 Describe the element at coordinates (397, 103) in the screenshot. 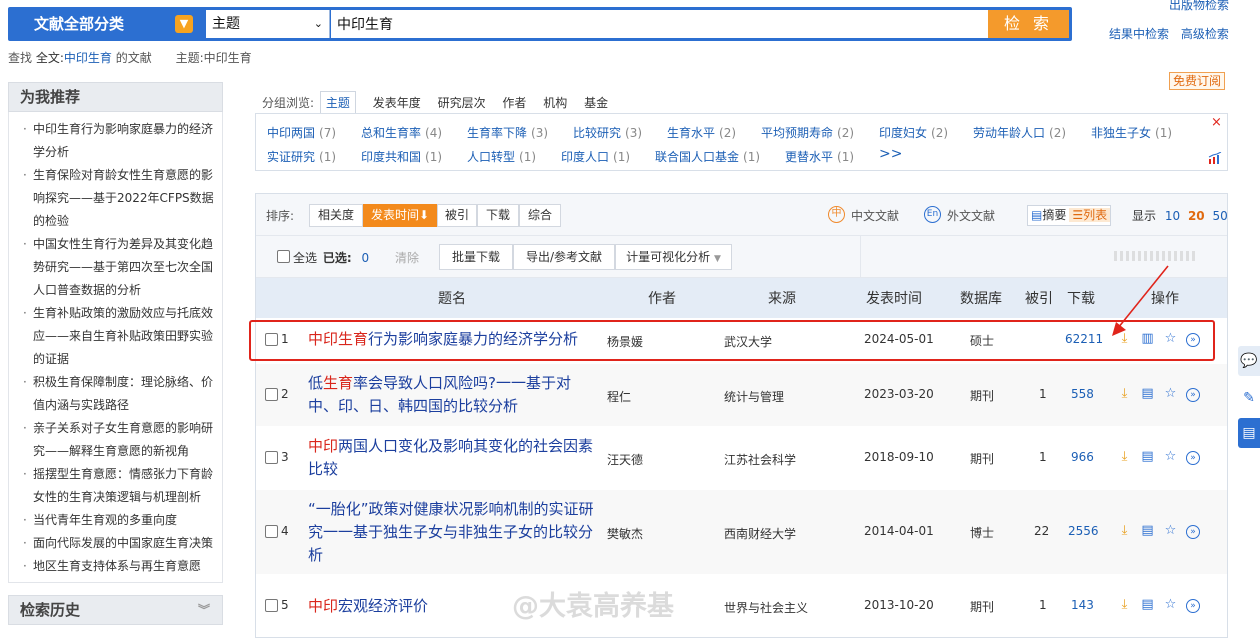

I see `tab-year: 发表年度` at that location.